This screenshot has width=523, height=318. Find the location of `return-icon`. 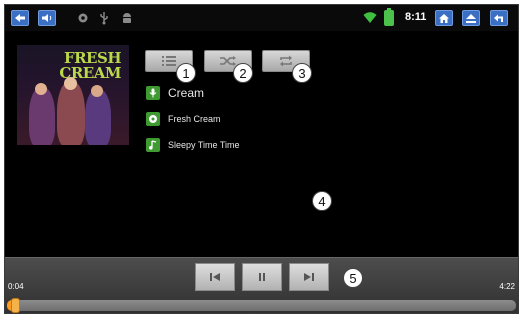

return-icon is located at coordinates (499, 18).